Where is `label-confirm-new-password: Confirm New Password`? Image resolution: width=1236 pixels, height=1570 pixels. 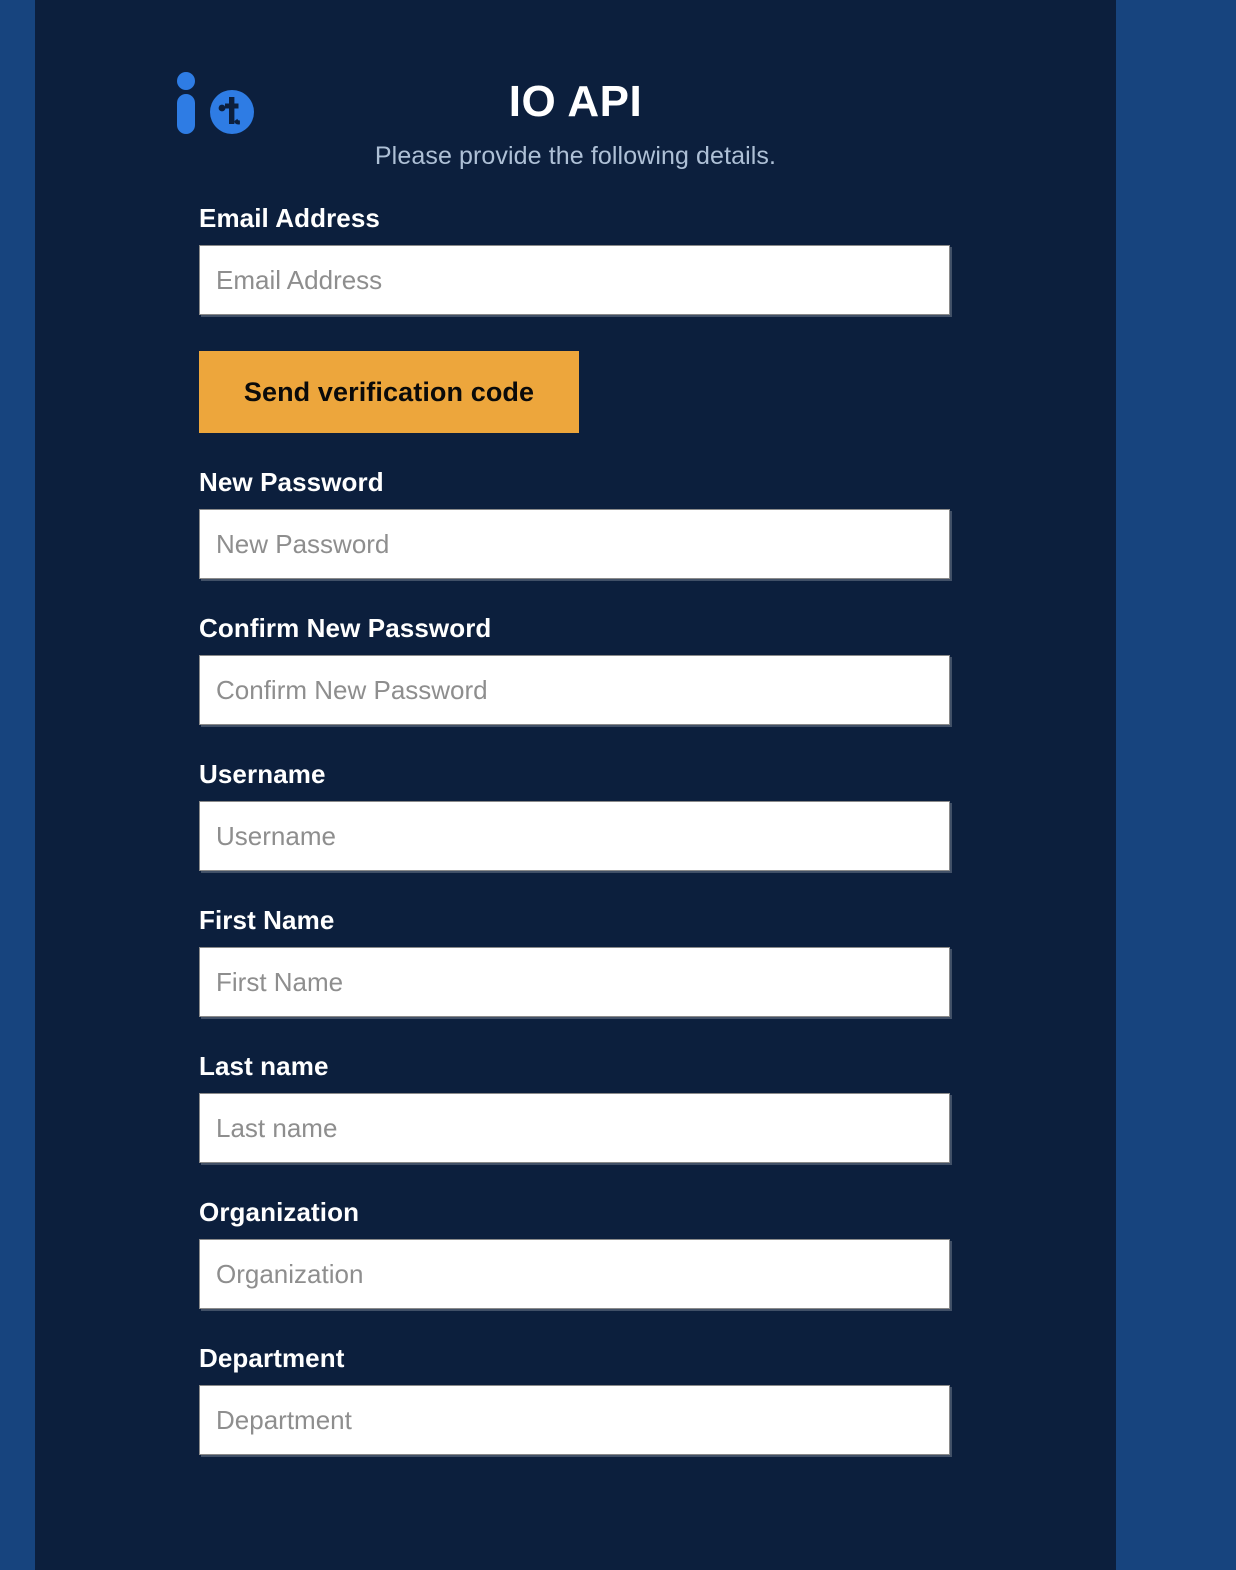 label-confirm-new-password: Confirm New Password is located at coordinates (345, 628).